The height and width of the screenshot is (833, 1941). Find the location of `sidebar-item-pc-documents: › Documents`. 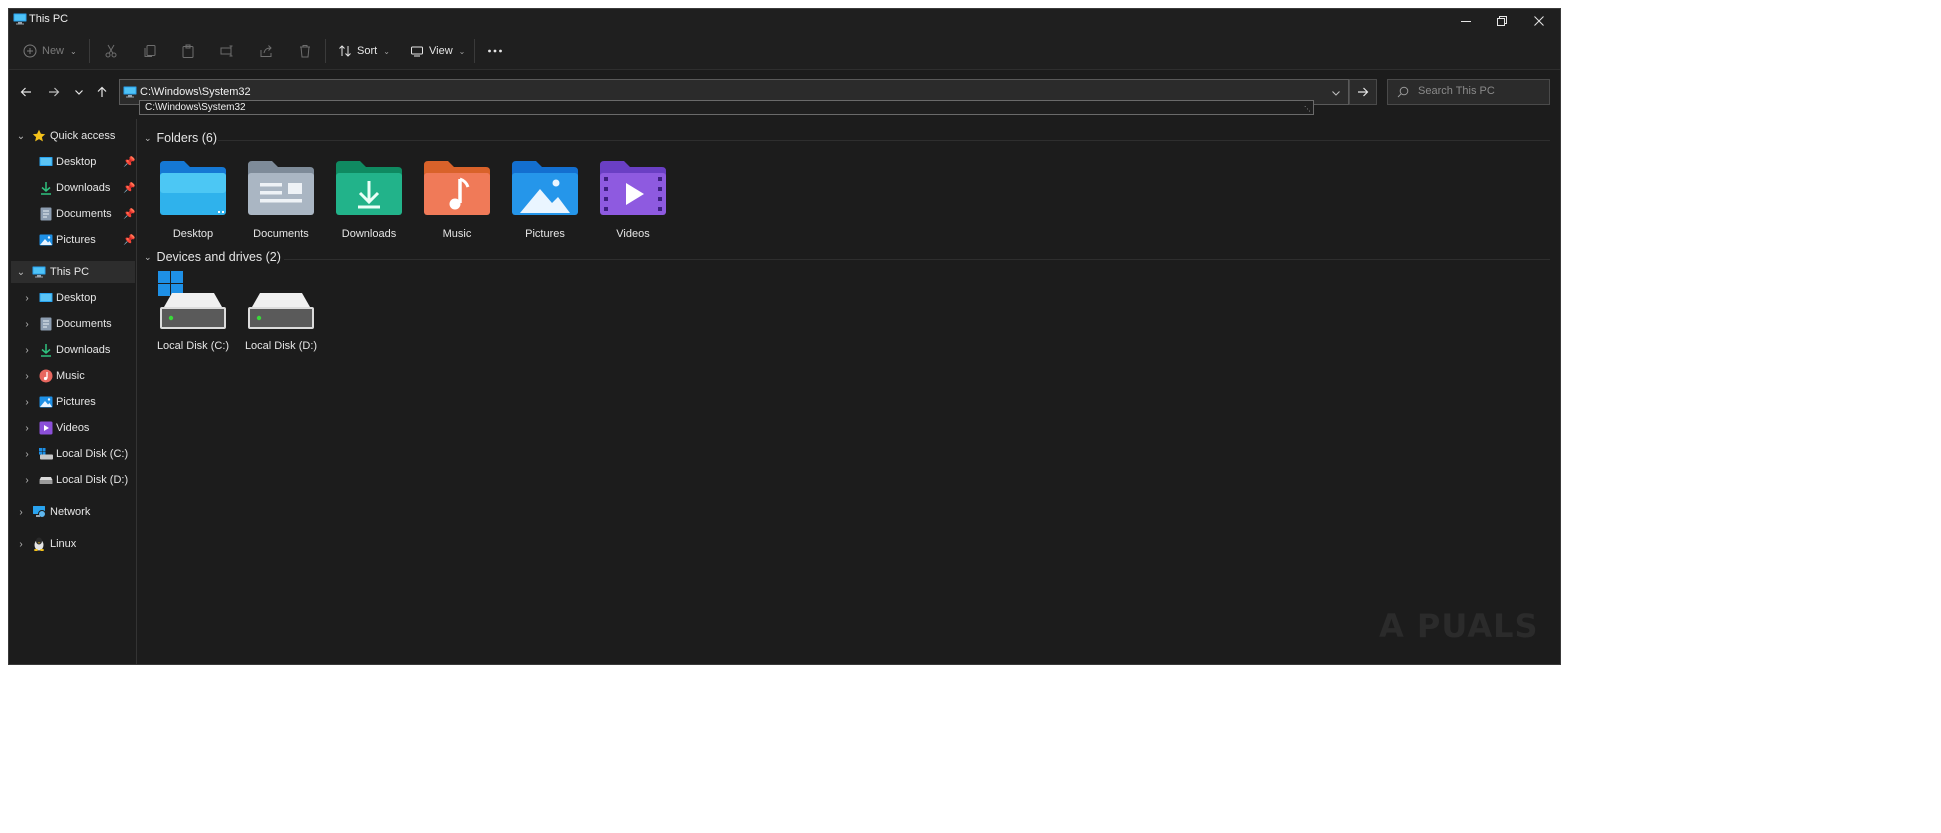

sidebar-item-pc-documents: › Documents is located at coordinates (73, 324).